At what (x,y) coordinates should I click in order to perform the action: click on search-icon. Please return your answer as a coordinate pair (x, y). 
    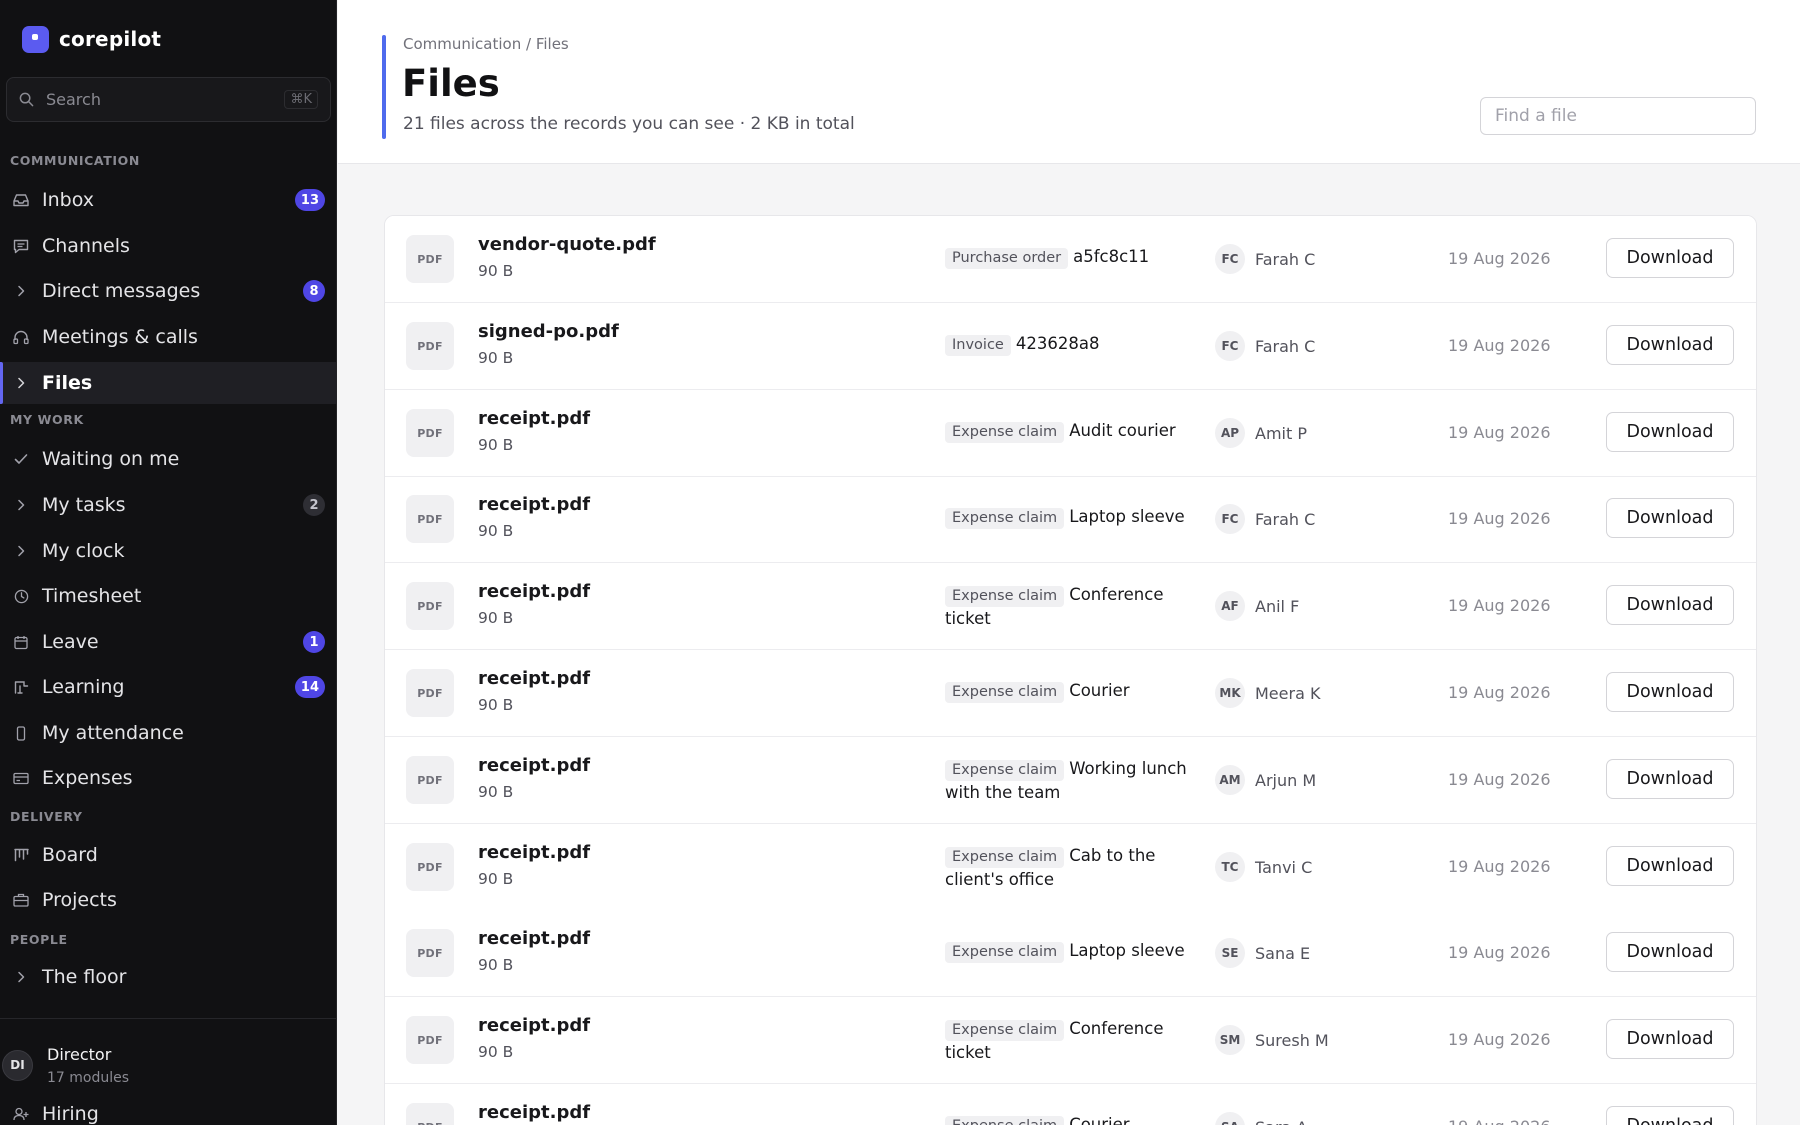
    Looking at the image, I should click on (26, 99).